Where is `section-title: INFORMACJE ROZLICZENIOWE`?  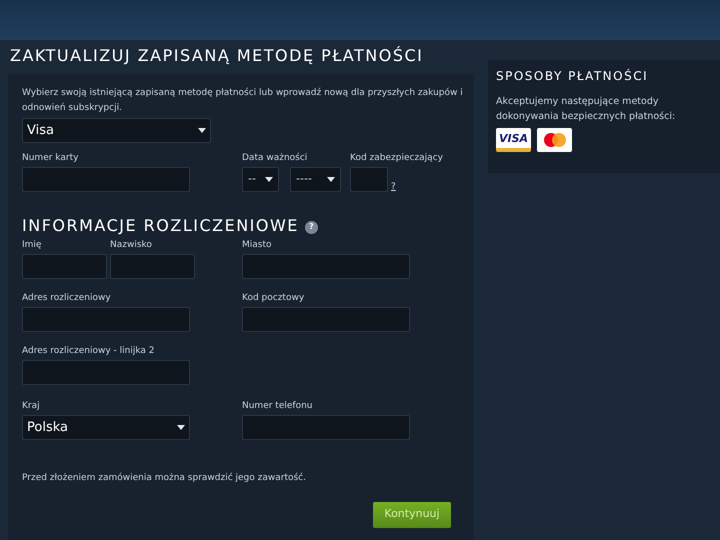
section-title: INFORMACJE ROZLICZENIOWE is located at coordinates (160, 226).